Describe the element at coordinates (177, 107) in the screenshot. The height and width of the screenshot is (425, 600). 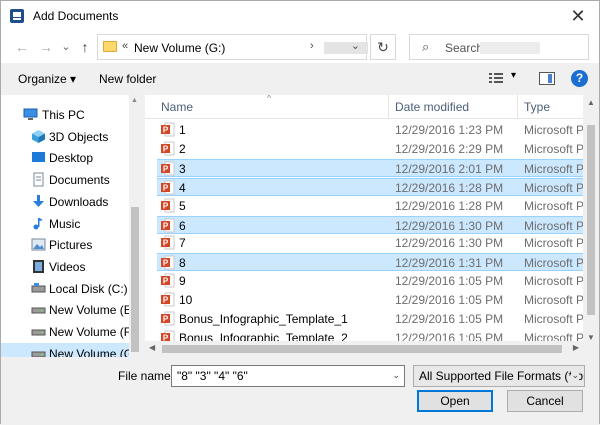
I see `column-header-name: Name` at that location.